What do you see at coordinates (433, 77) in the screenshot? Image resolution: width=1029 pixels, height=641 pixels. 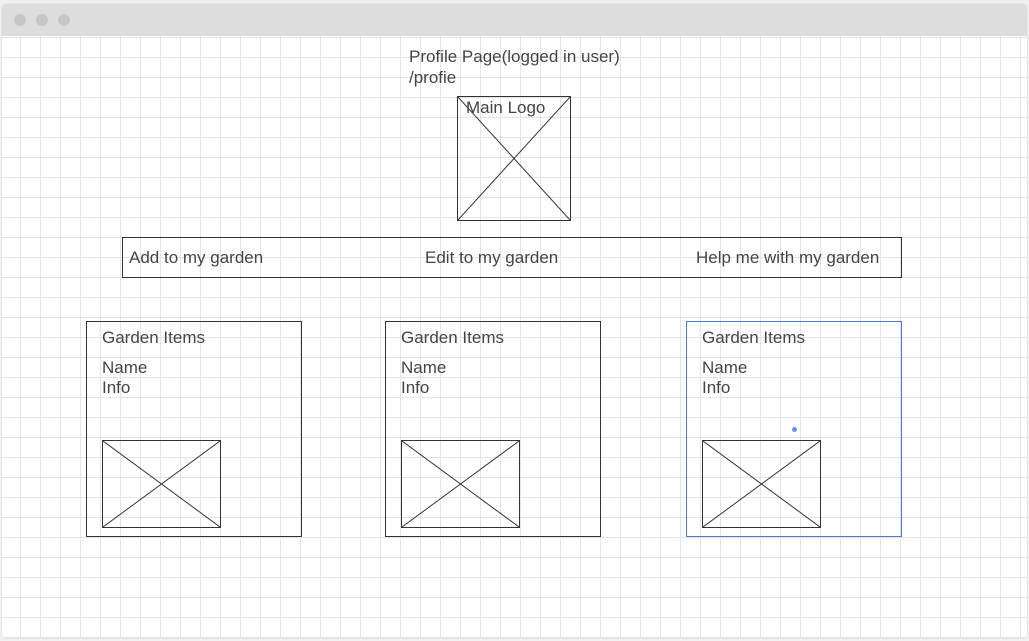 I see `page-route: /profie` at bounding box center [433, 77].